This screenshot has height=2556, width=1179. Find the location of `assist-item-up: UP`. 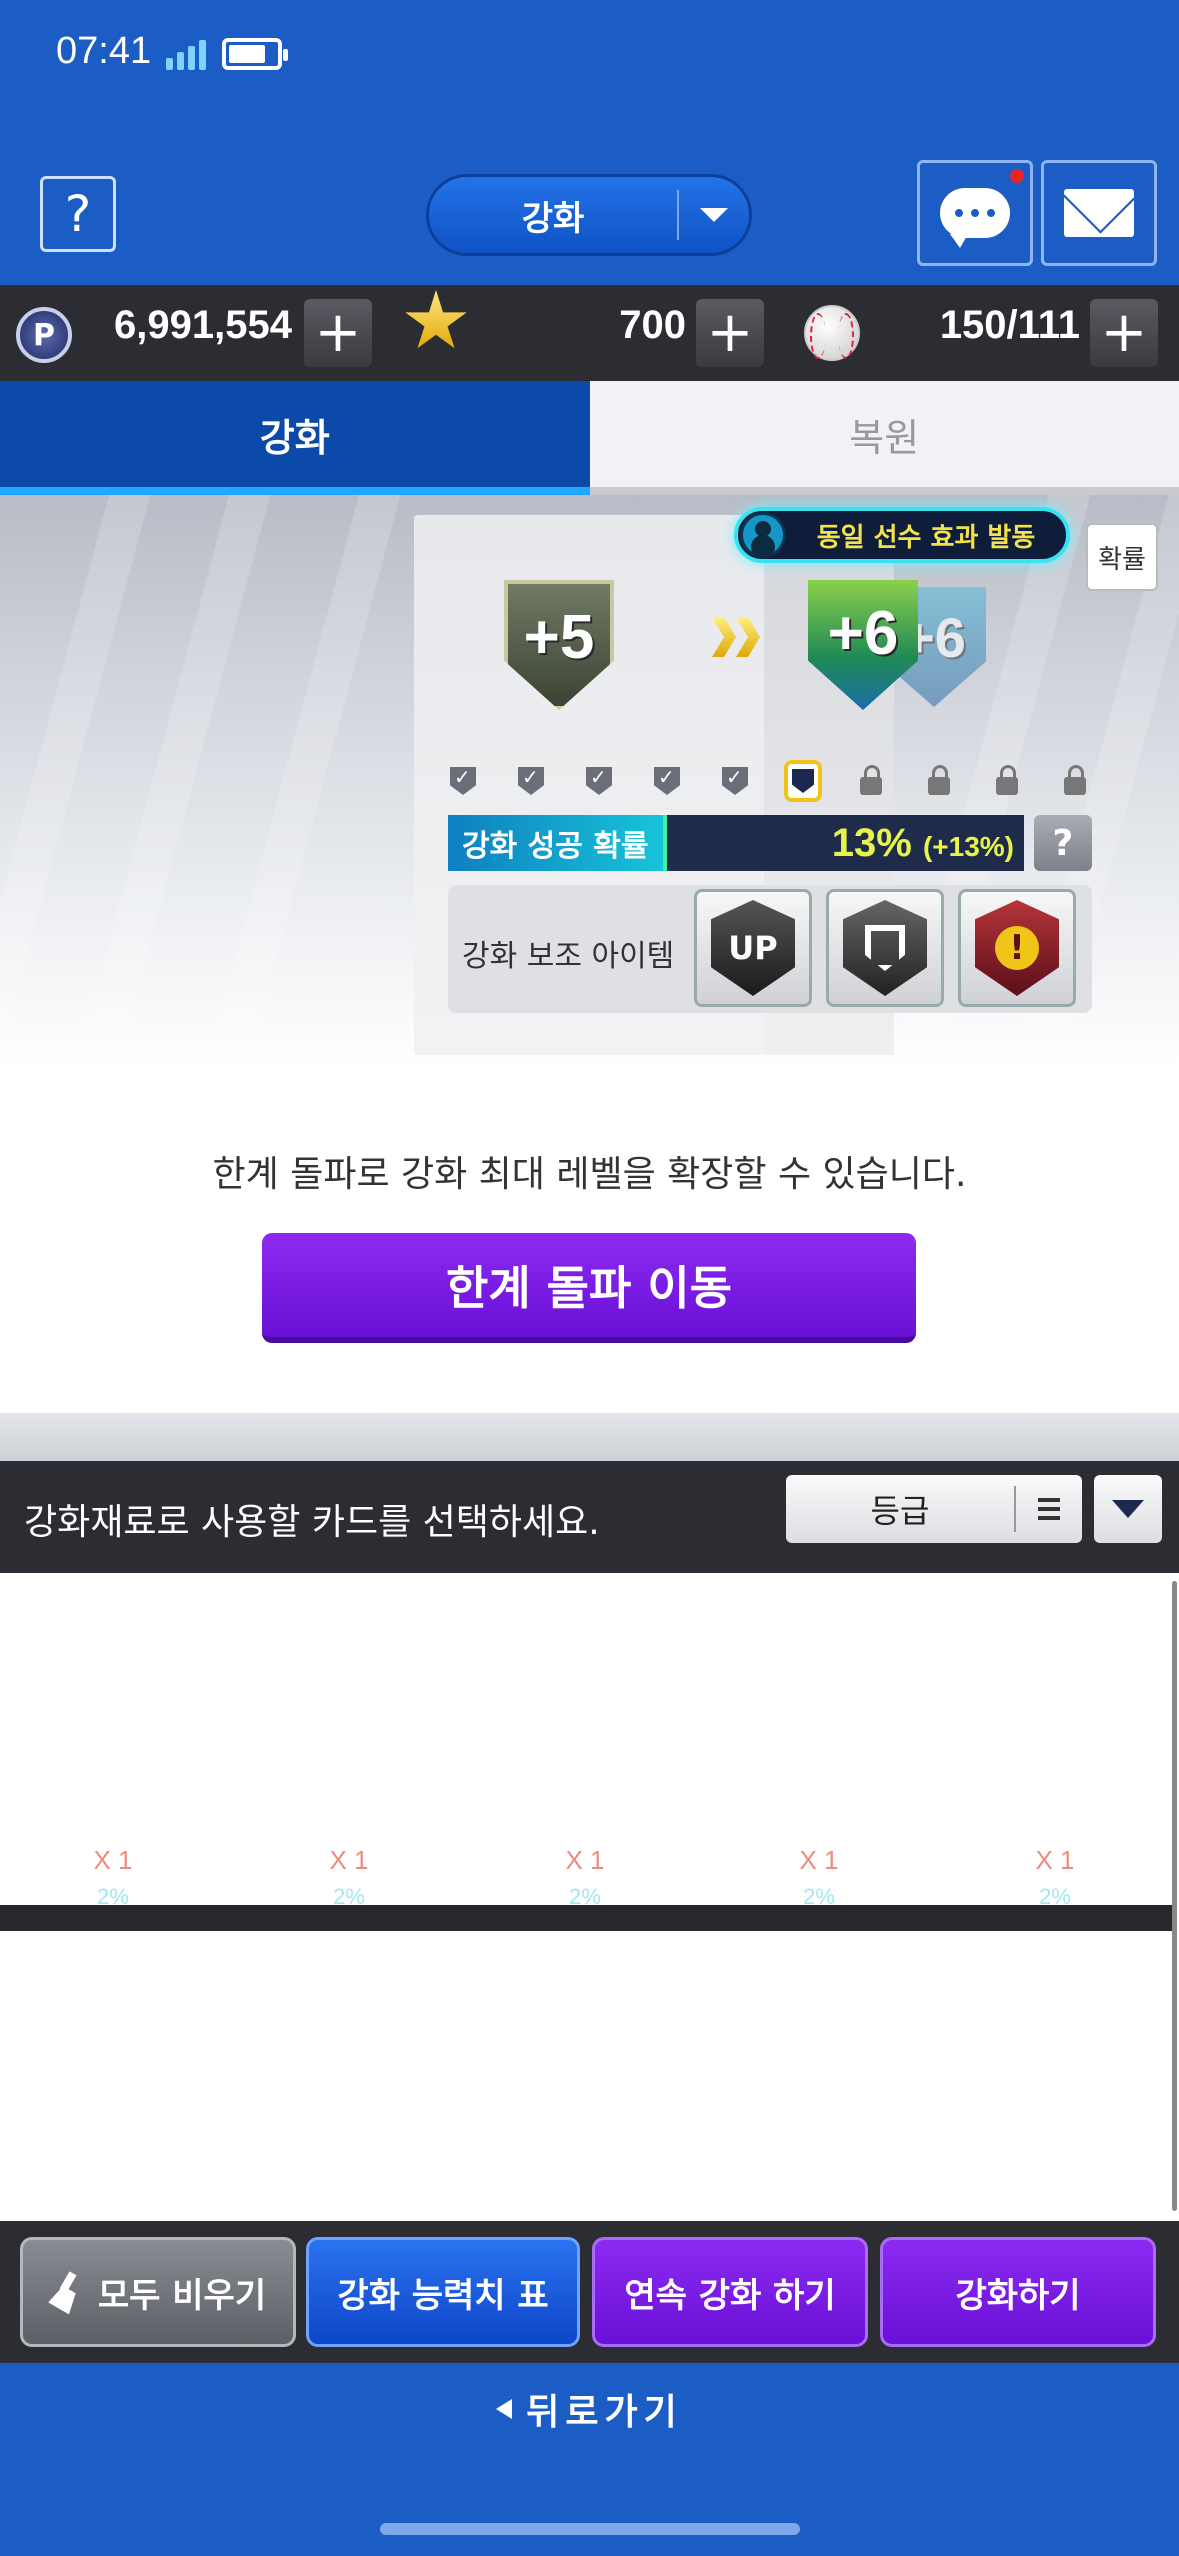

assist-item-up: UP is located at coordinates (753, 948).